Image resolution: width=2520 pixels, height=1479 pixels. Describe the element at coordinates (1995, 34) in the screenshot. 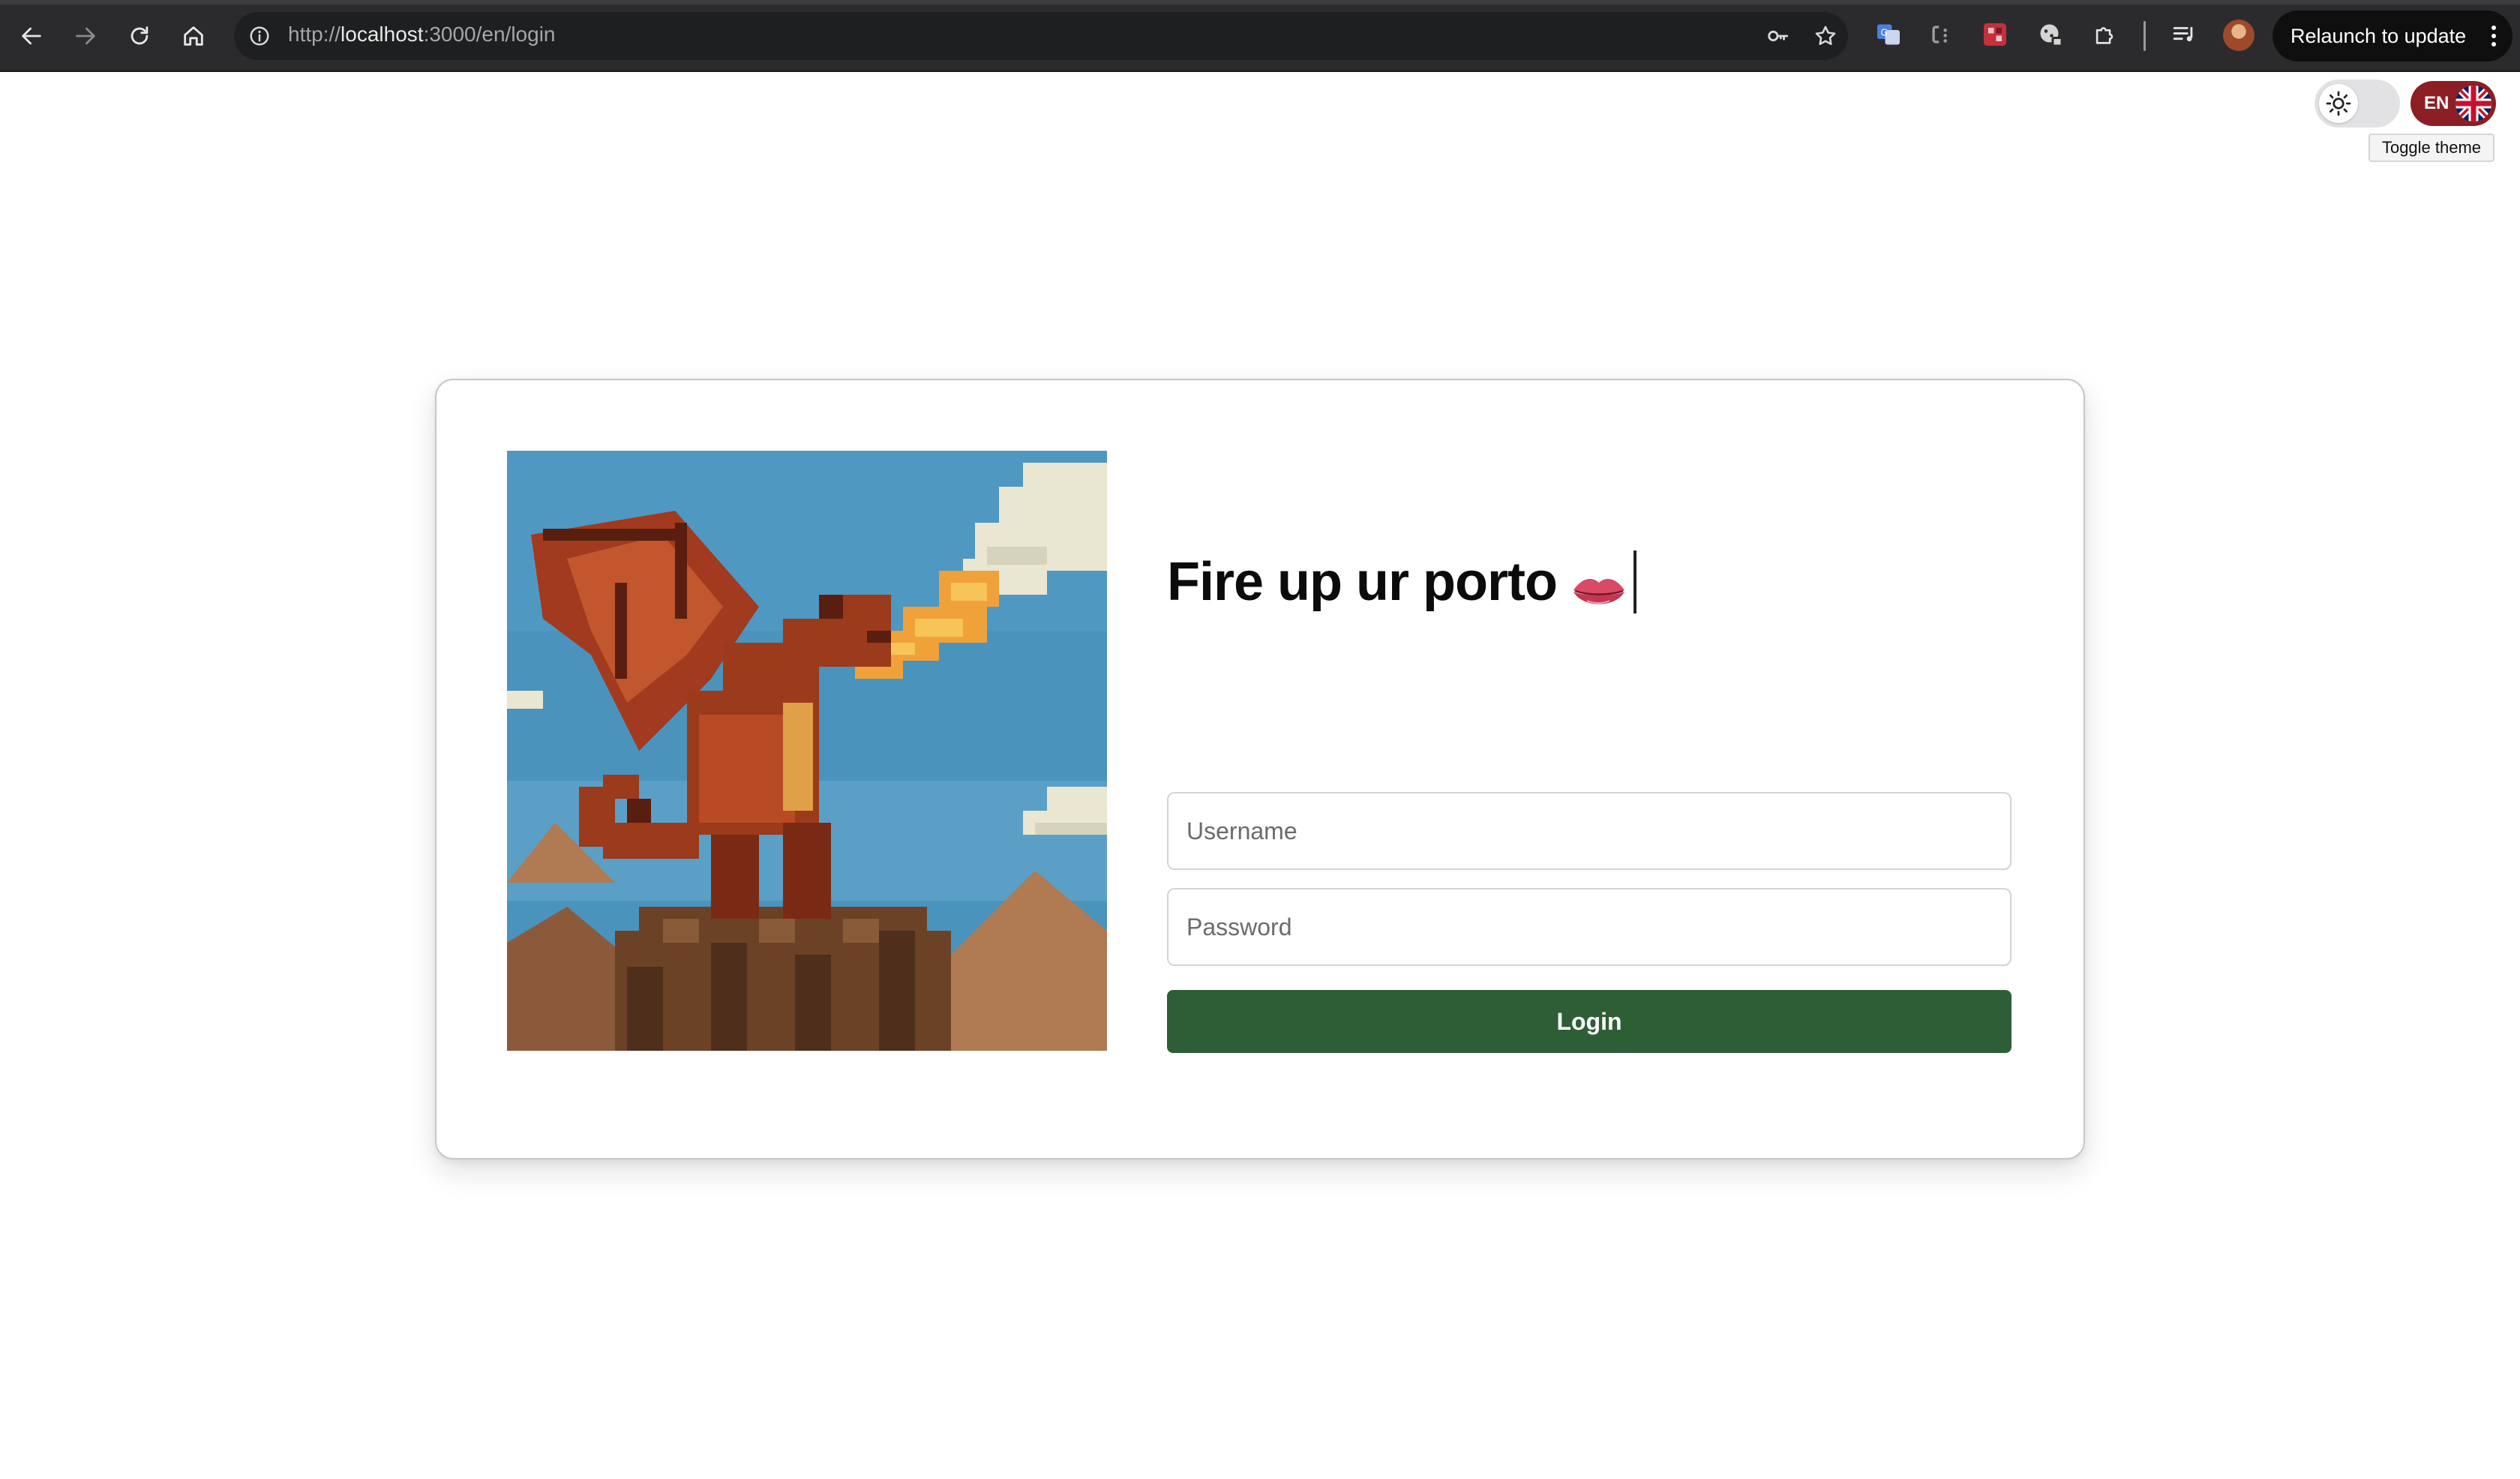

I see `red-extension-icon` at that location.